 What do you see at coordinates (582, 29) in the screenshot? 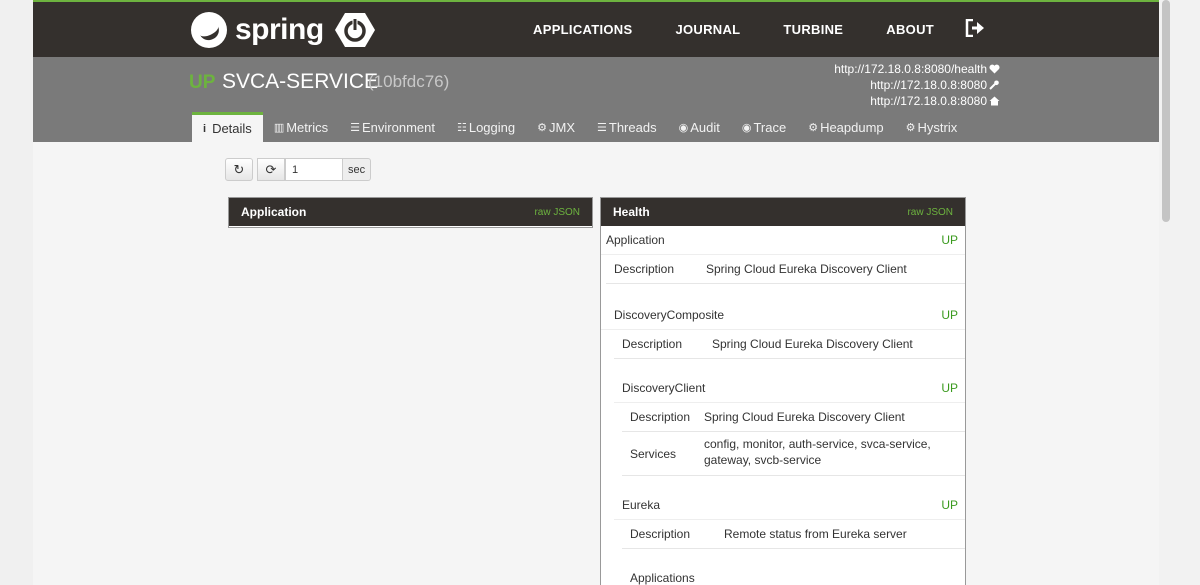
I see `nav-applications: APPLICATIONS` at bounding box center [582, 29].